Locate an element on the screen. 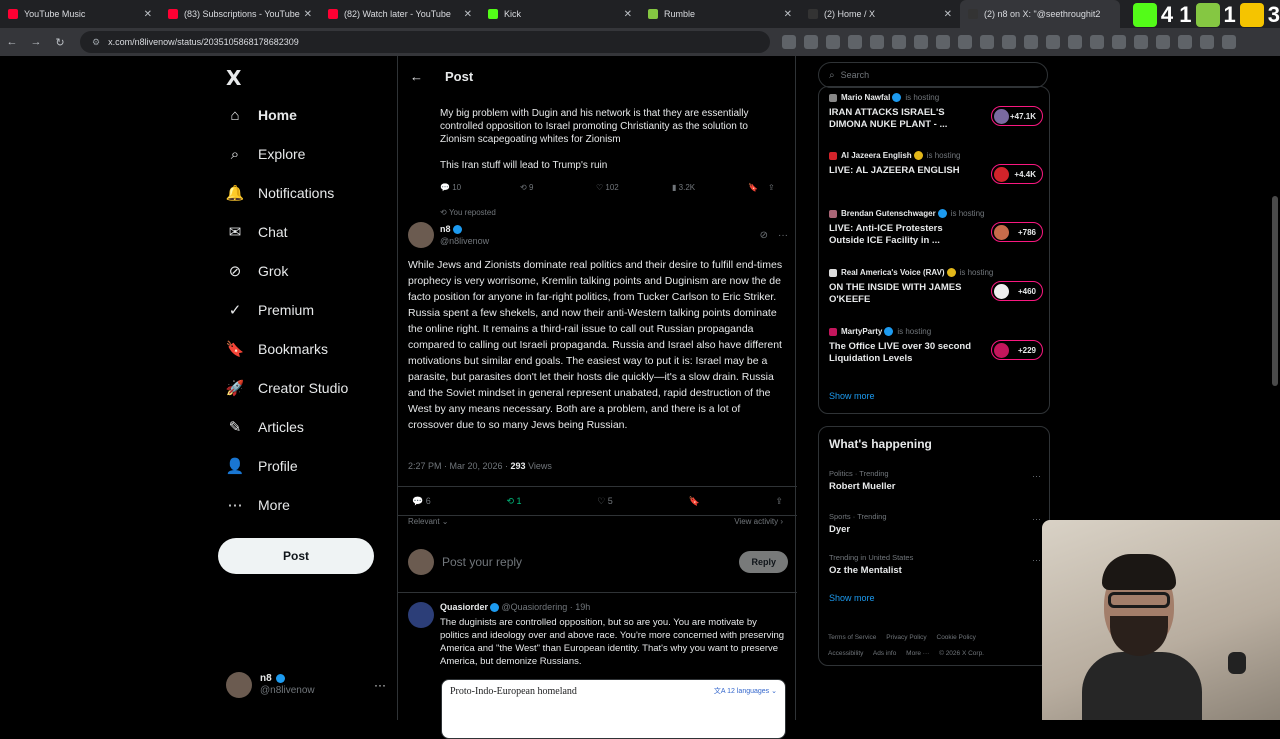  repost-action: ⟲ 9 is located at coordinates (558, 187).